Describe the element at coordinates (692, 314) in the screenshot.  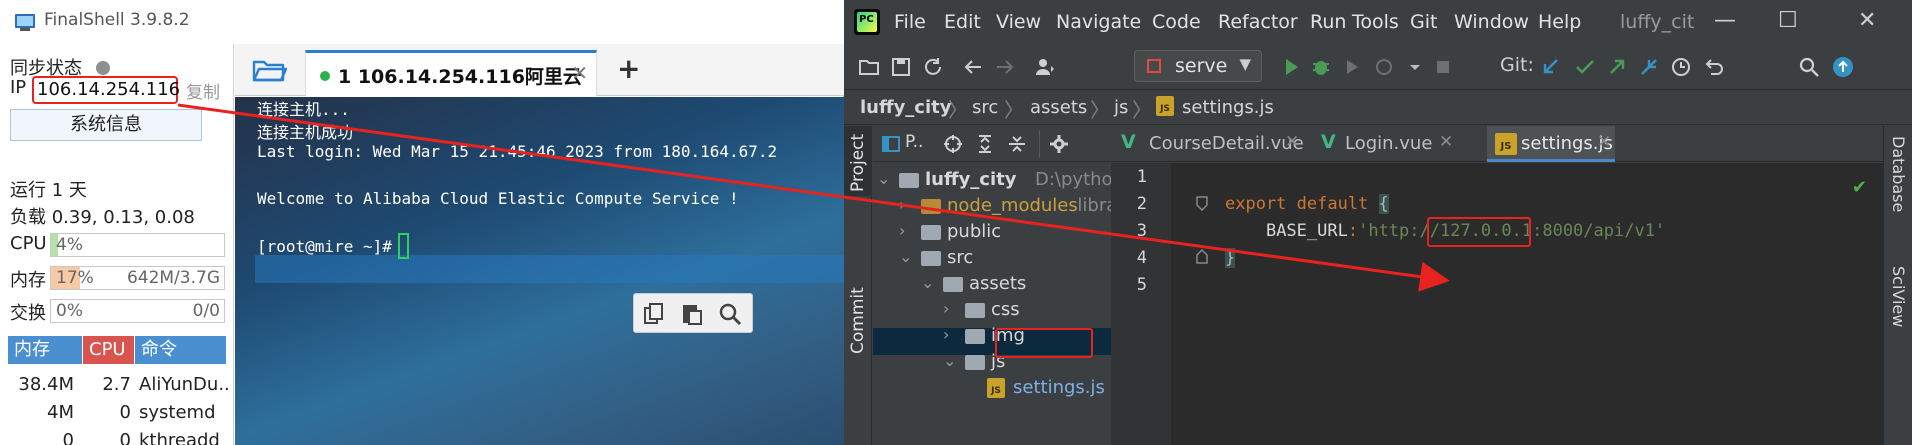
I see `paste-icon` at that location.